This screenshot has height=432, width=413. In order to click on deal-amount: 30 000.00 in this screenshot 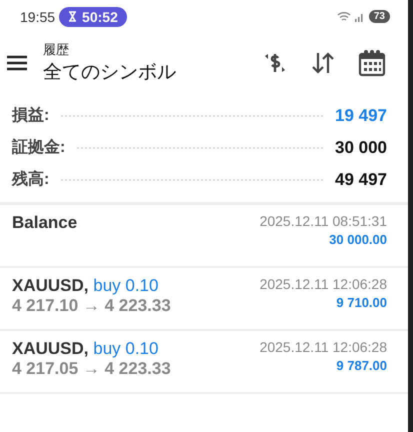, I will do `click(358, 239)`.